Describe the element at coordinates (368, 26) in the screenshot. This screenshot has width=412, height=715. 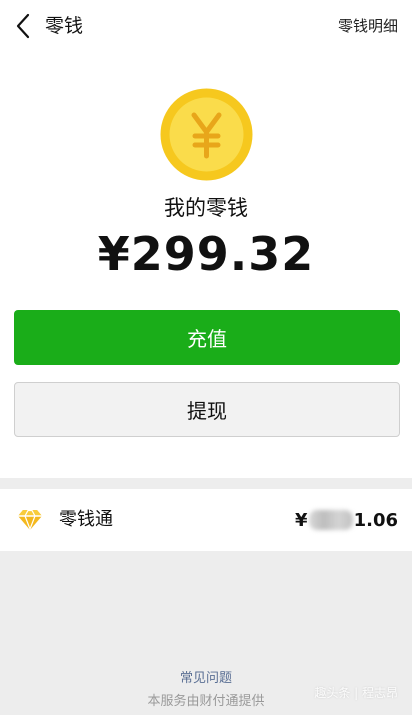
I see `transaction-details-link: 零钱明细` at that location.